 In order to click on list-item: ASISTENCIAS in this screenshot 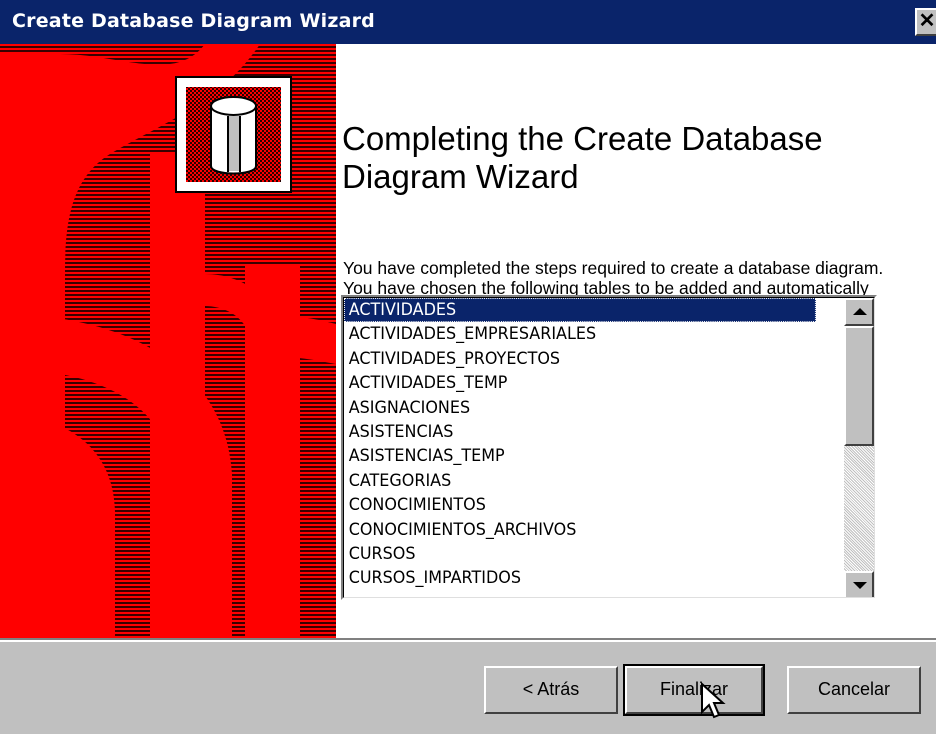, I will do `click(580, 432)`.